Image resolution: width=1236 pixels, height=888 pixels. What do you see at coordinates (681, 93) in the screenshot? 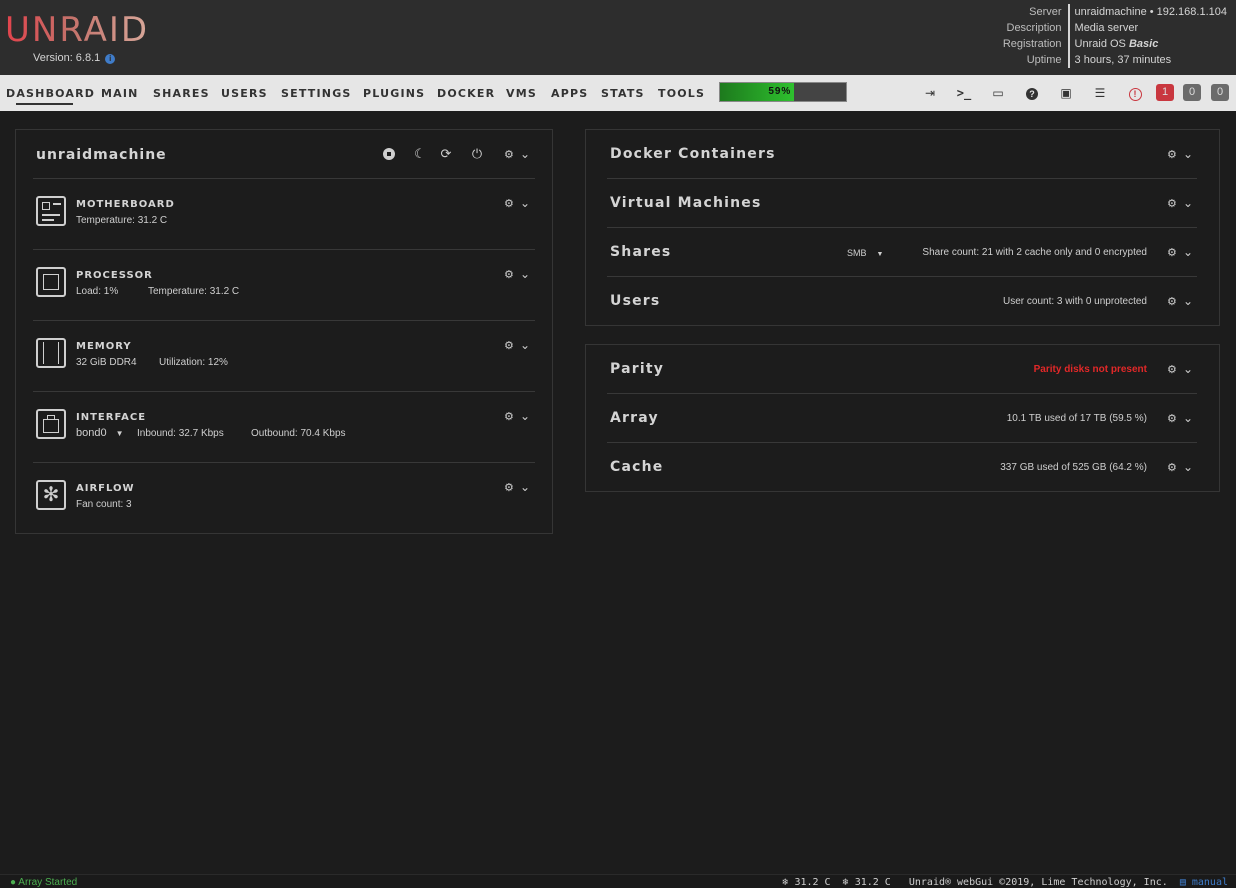
I see `nav-tools: TOOLS` at bounding box center [681, 93].